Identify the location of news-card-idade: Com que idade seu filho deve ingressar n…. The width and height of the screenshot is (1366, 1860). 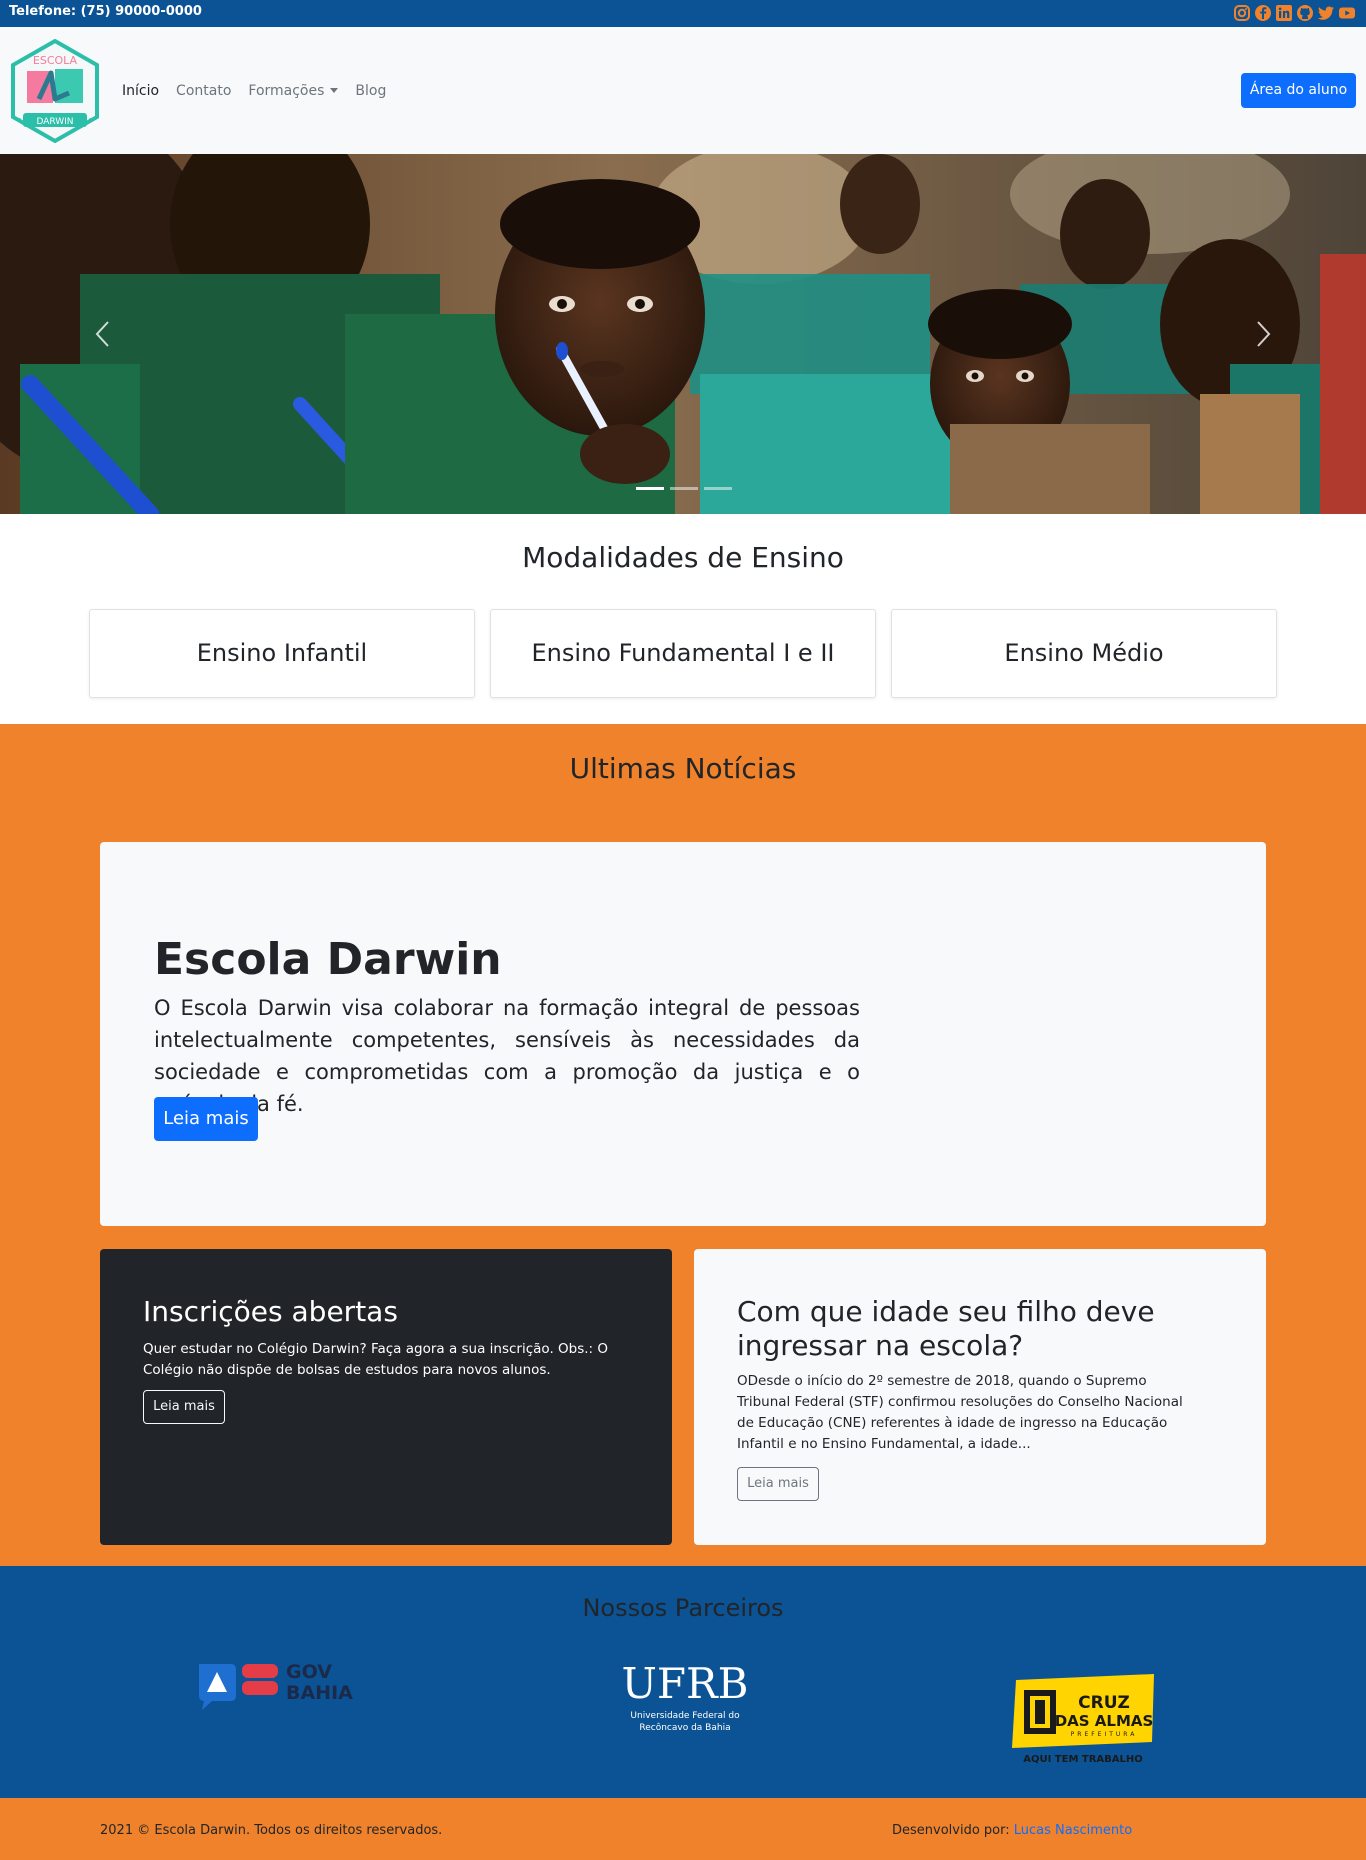
(980, 1397).